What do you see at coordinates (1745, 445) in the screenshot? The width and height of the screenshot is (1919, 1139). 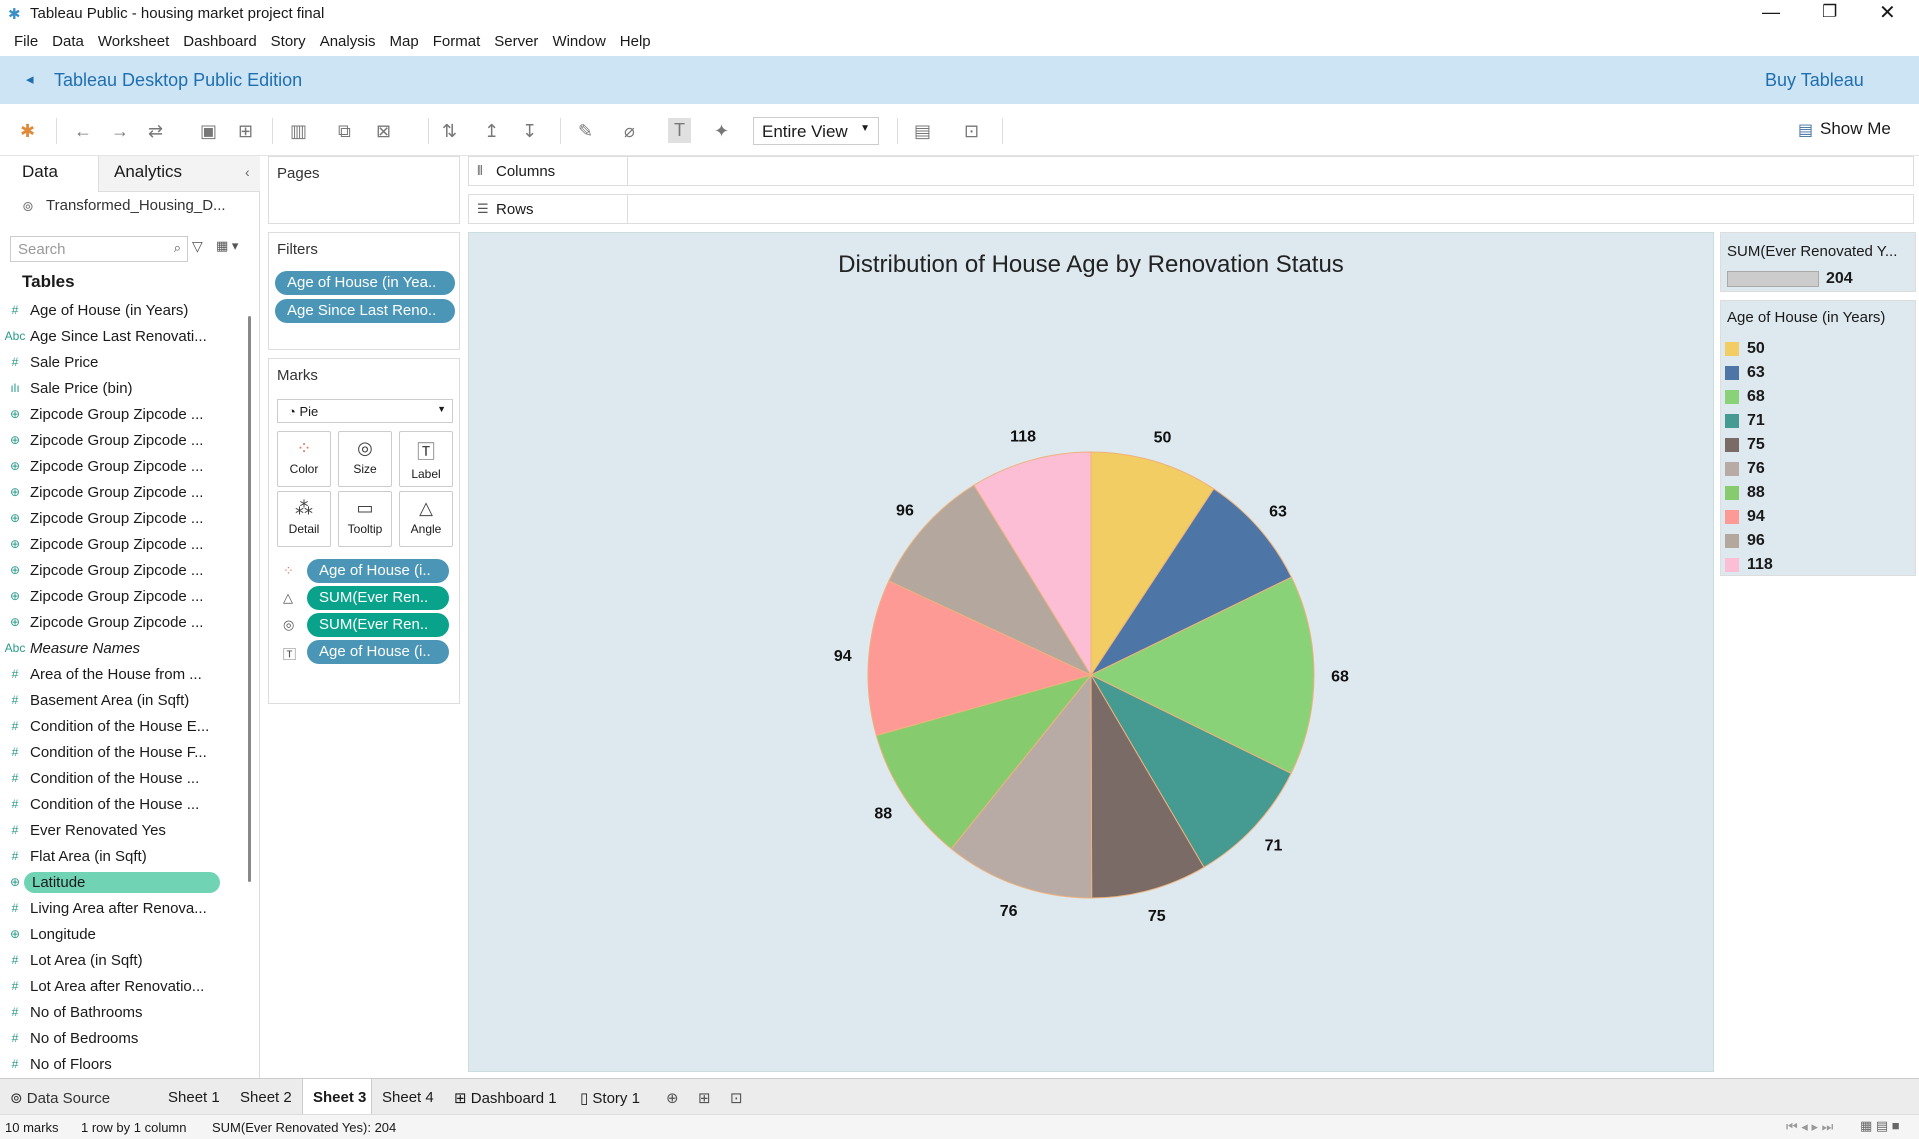 I see `legend-item: 75` at bounding box center [1745, 445].